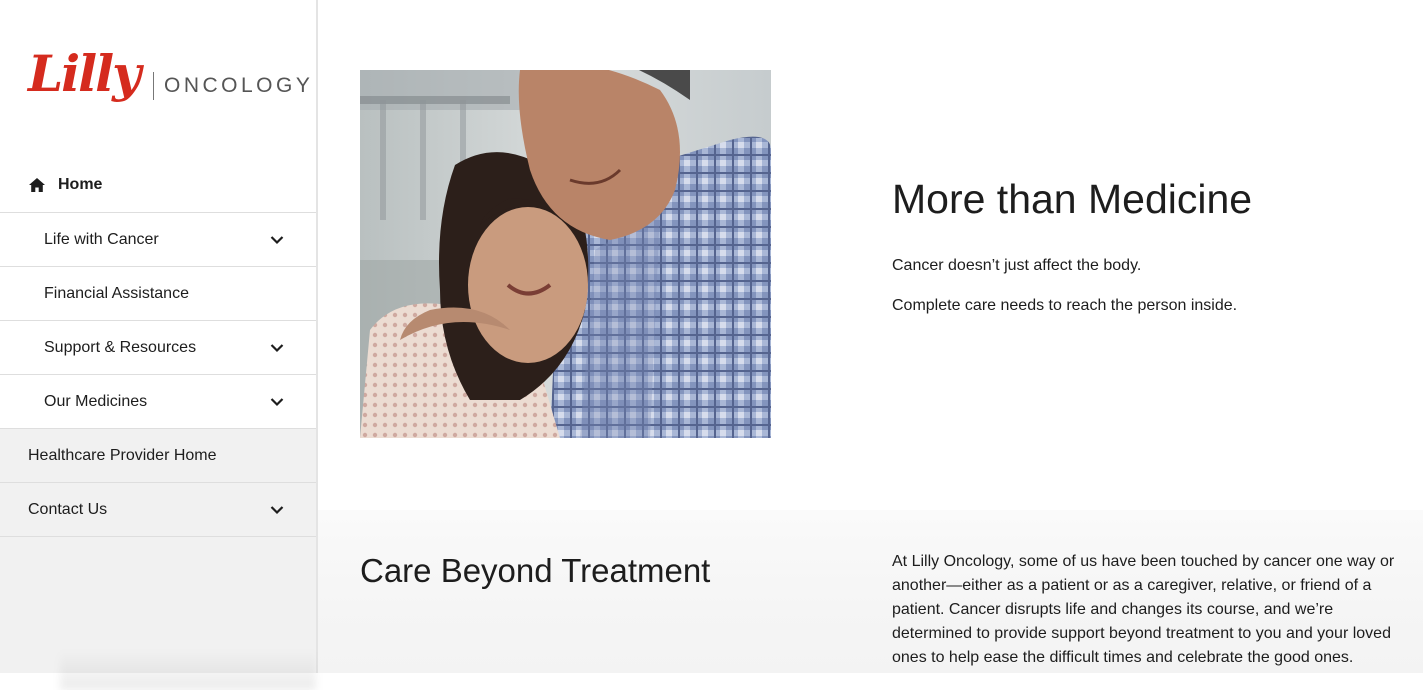 Image resolution: width=1423 pixels, height=690 pixels. Describe the element at coordinates (96, 401) in the screenshot. I see `sidebar-item-label: Our Medicines` at that location.